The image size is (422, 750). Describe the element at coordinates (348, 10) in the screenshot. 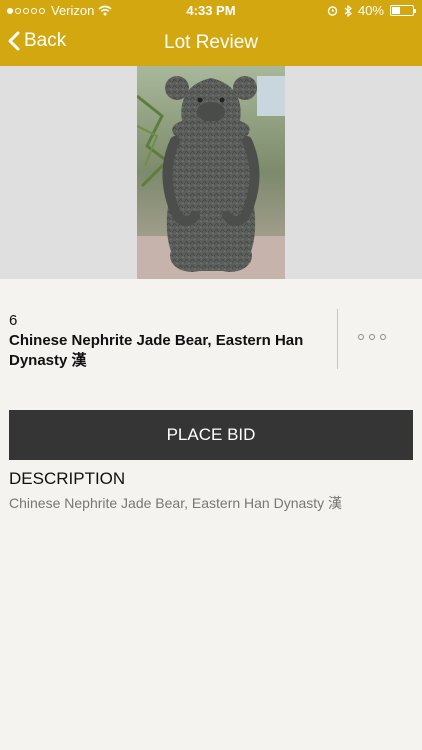

I see `bluetooth-icon` at that location.